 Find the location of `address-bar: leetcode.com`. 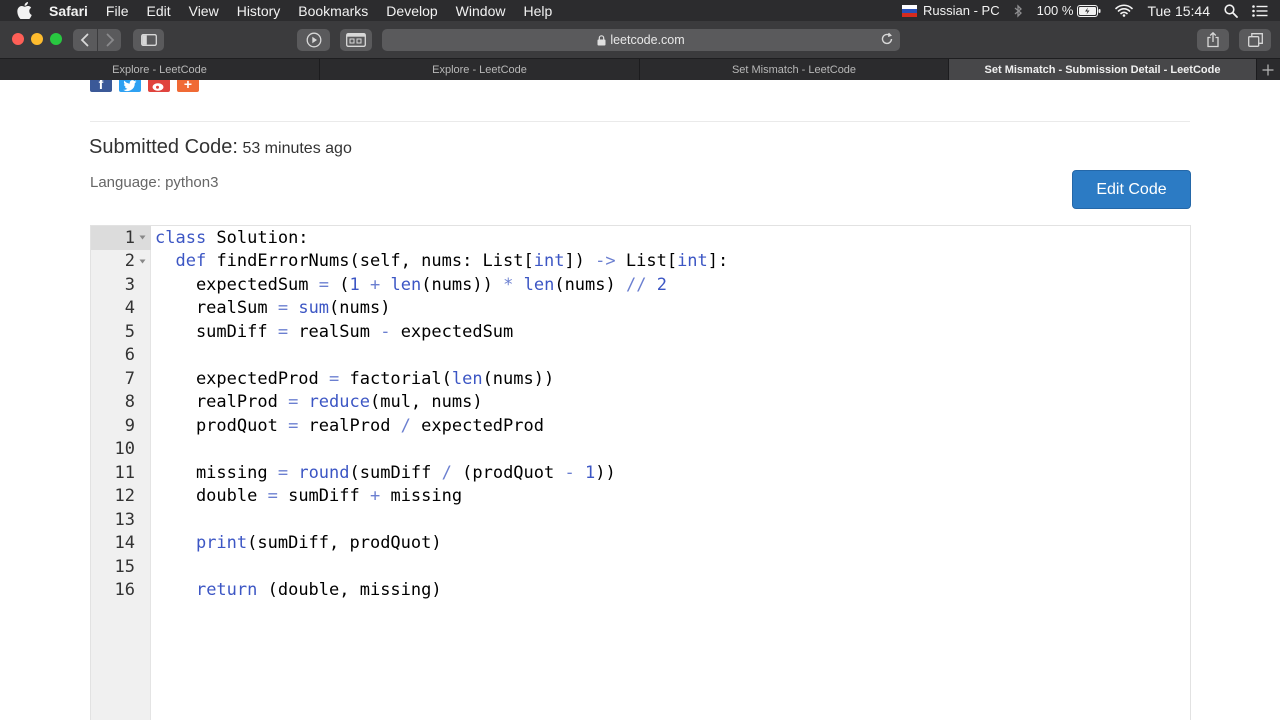

address-bar: leetcode.com is located at coordinates (641, 40).